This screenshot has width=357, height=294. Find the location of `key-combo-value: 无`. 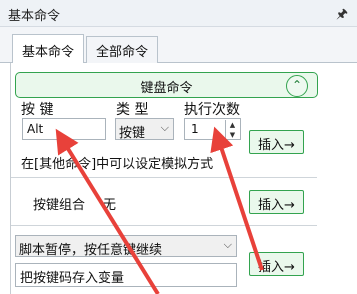

key-combo-value: 无 is located at coordinates (109, 203).